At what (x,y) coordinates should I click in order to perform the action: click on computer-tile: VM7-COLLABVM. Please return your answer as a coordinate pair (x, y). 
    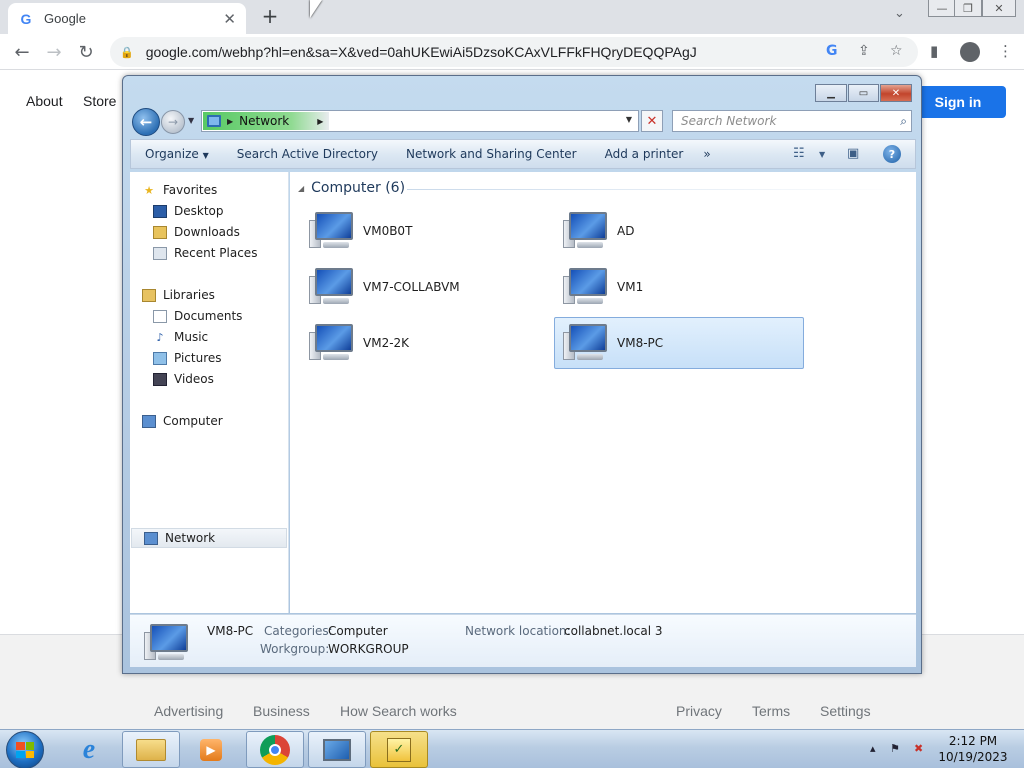
    Looking at the image, I should click on (425, 287).